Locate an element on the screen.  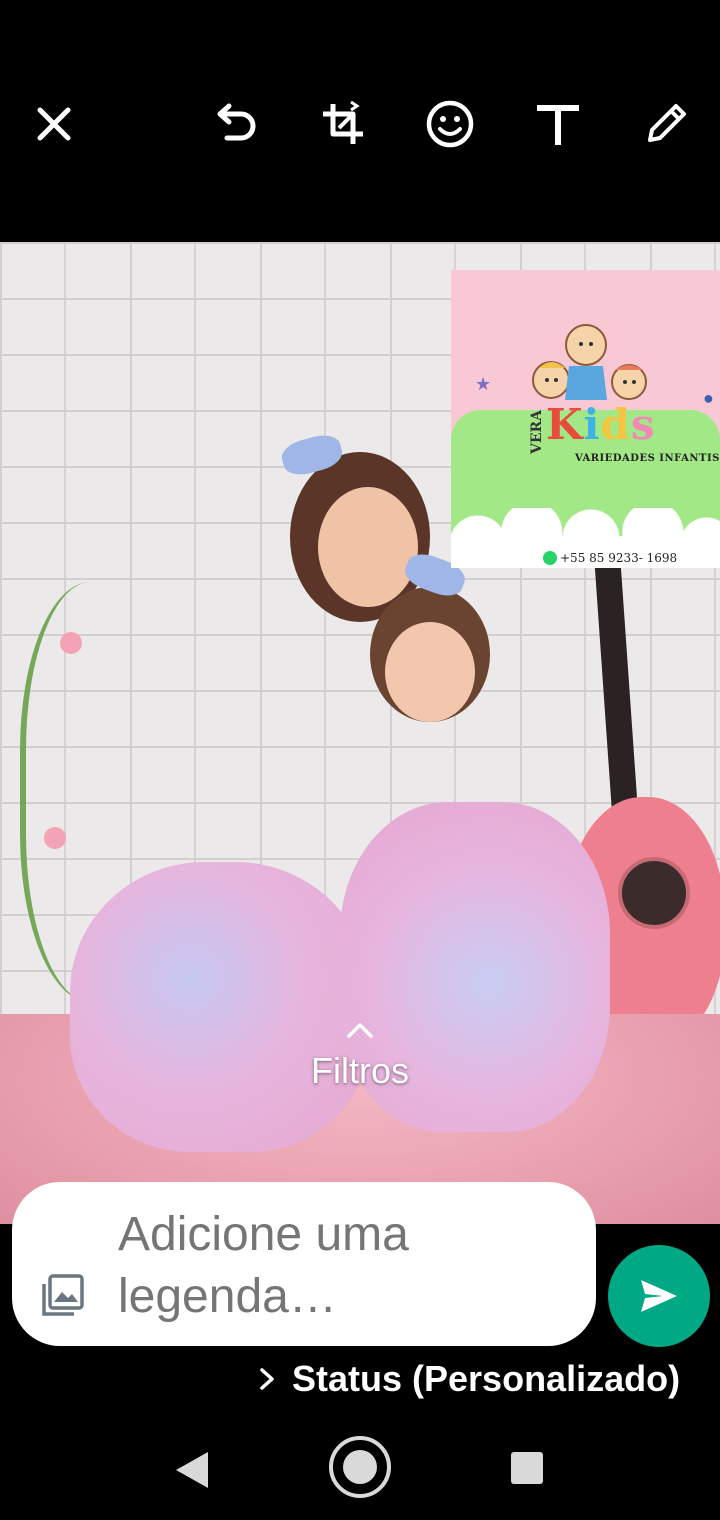
undo-button is located at coordinates (235, 124).